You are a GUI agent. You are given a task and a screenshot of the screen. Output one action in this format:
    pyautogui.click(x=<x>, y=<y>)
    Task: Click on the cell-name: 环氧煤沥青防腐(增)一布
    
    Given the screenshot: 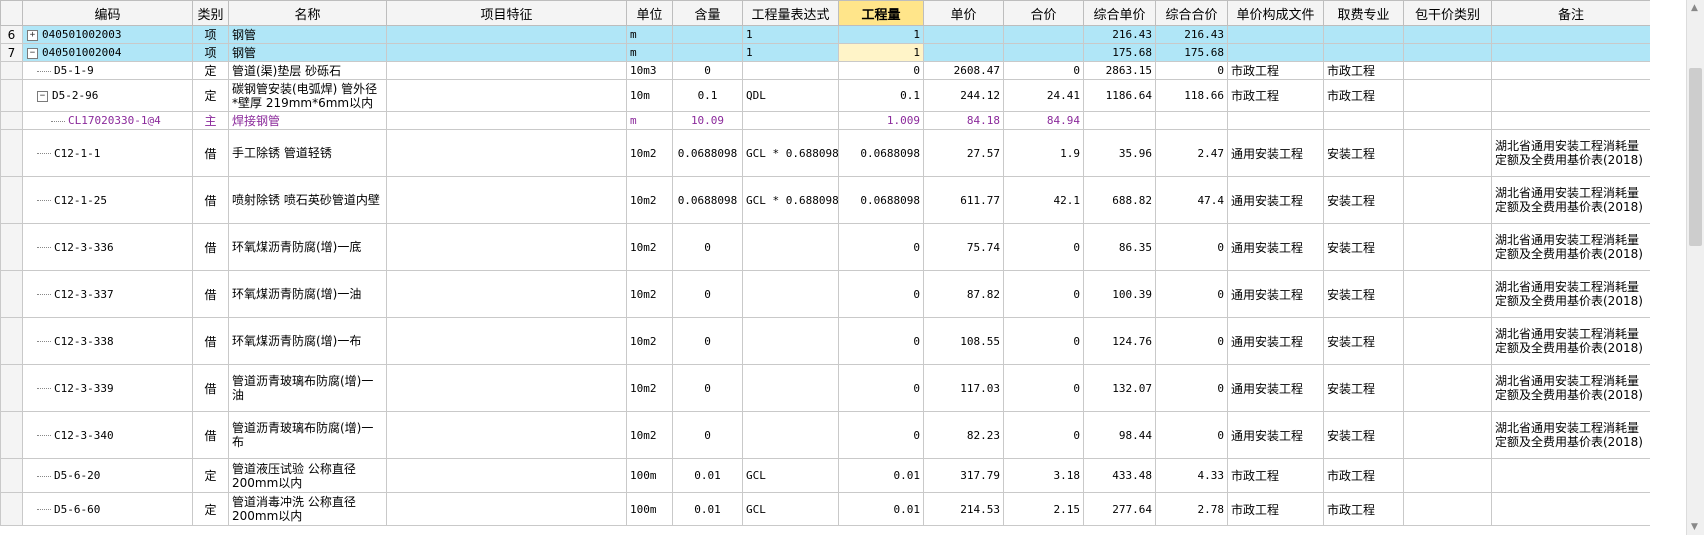 What is the action you would take?
    pyautogui.click(x=307, y=341)
    